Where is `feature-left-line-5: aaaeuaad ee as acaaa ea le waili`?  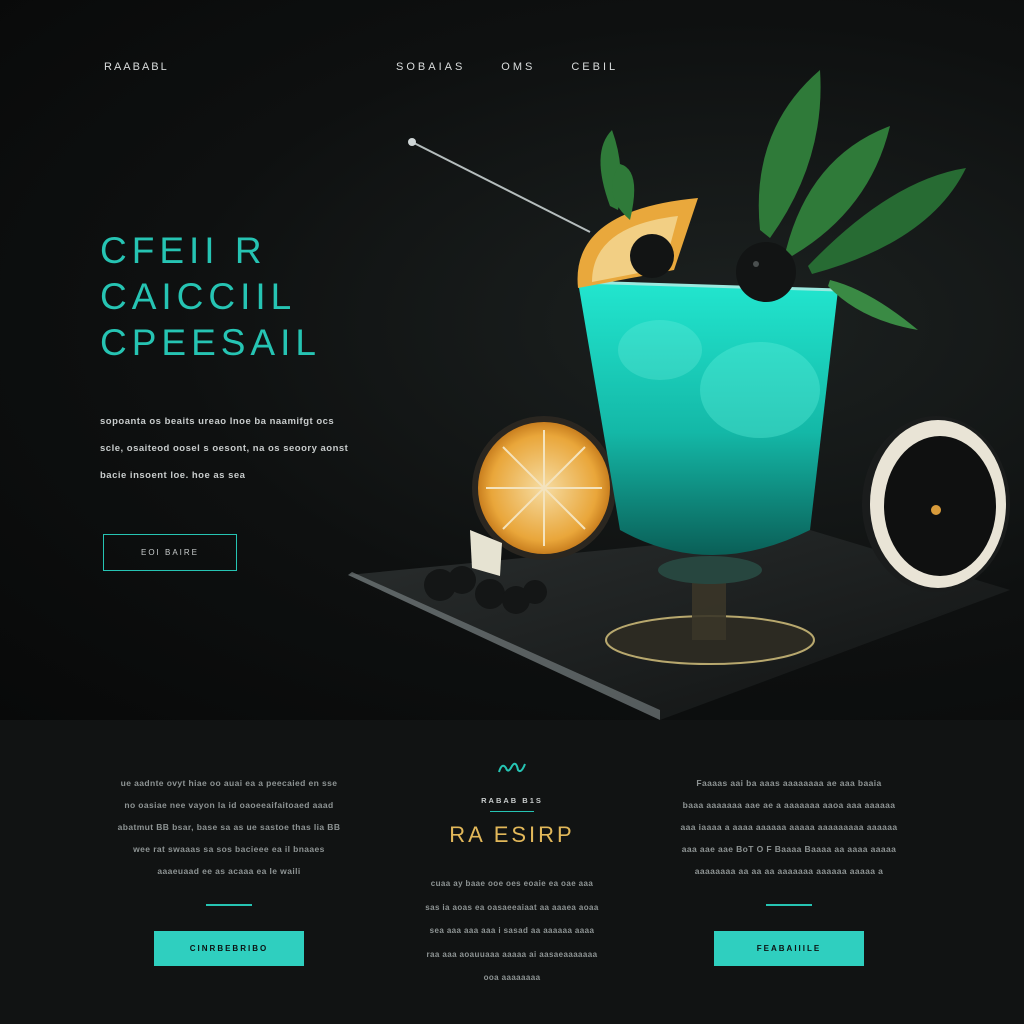
feature-left-line-5: aaaeuaad ee as acaaa ea le waili is located at coordinates (229, 871).